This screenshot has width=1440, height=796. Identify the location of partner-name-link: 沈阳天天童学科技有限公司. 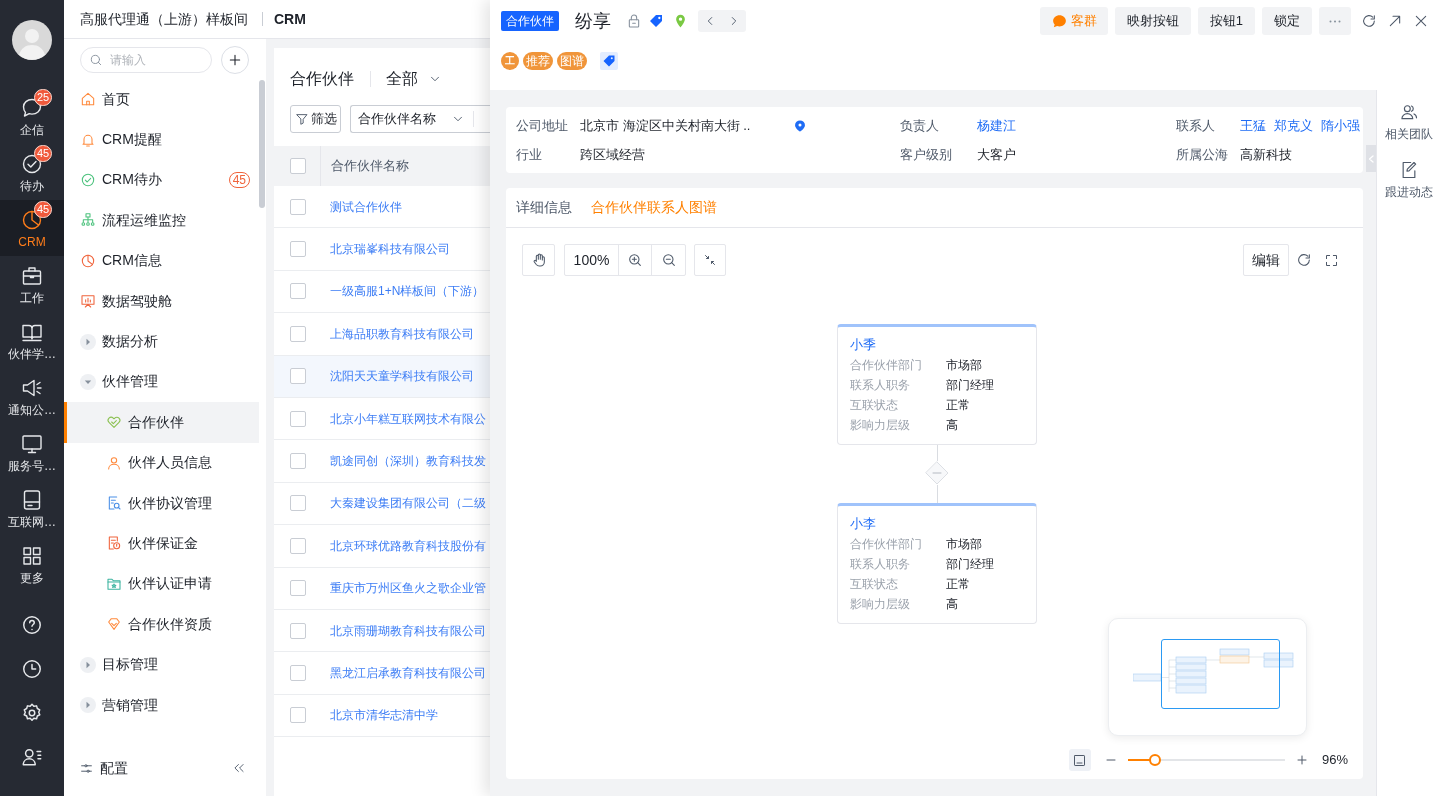
(402, 376).